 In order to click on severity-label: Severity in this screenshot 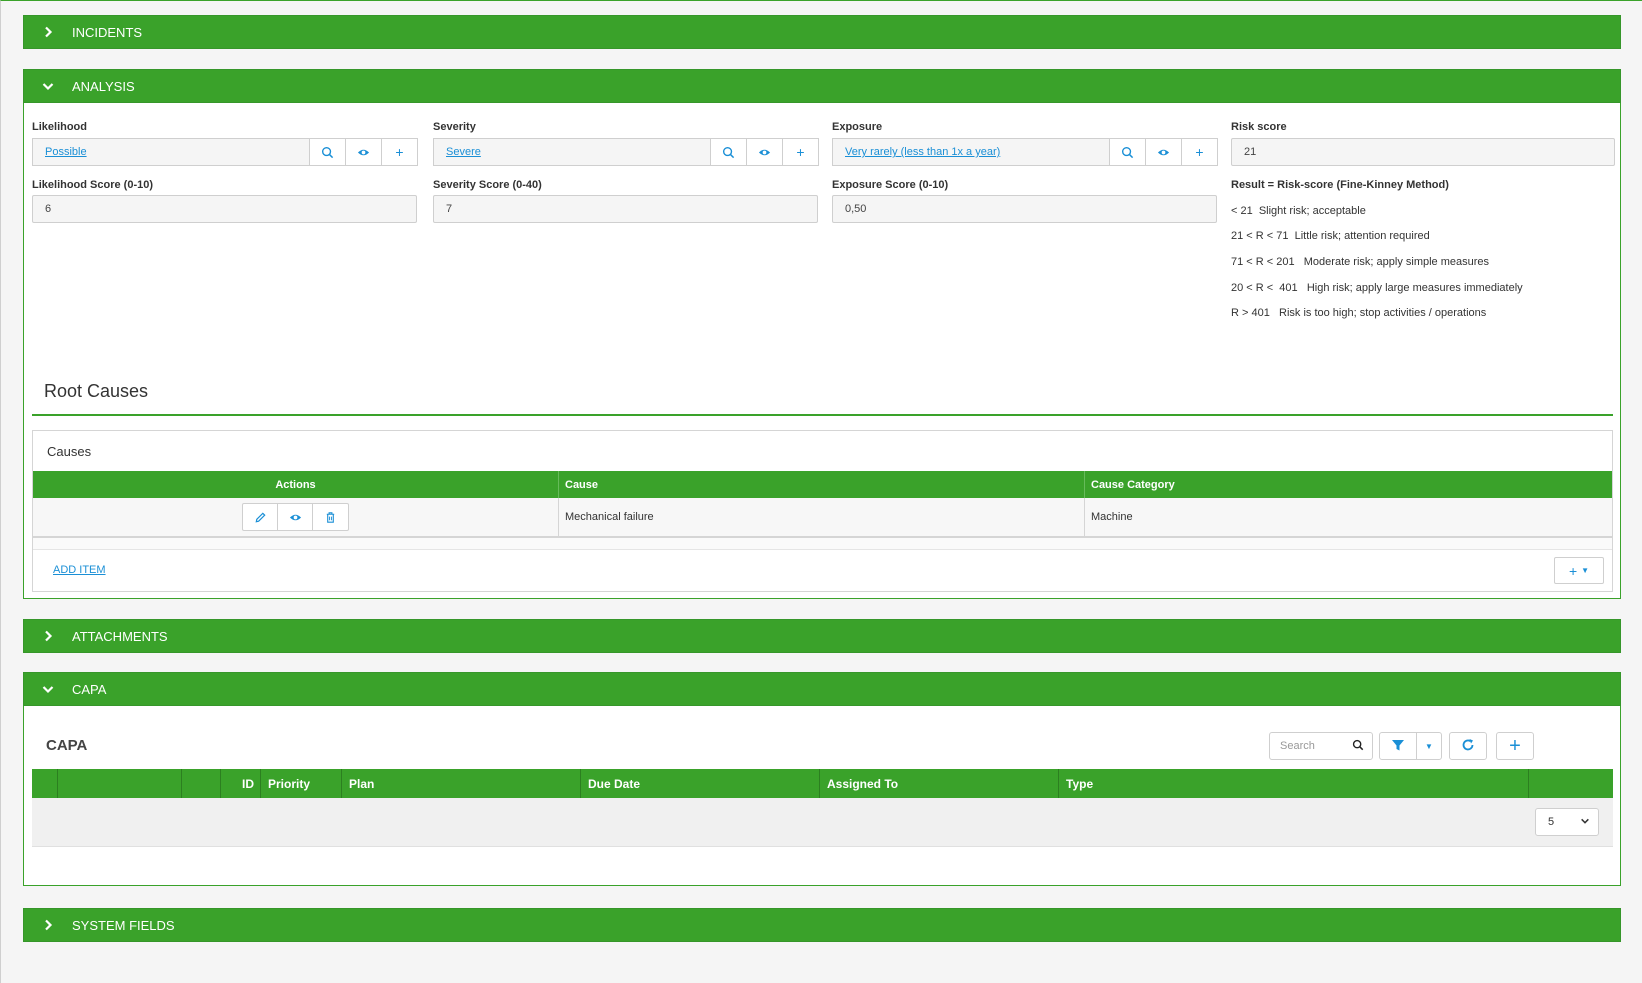, I will do `click(454, 127)`.